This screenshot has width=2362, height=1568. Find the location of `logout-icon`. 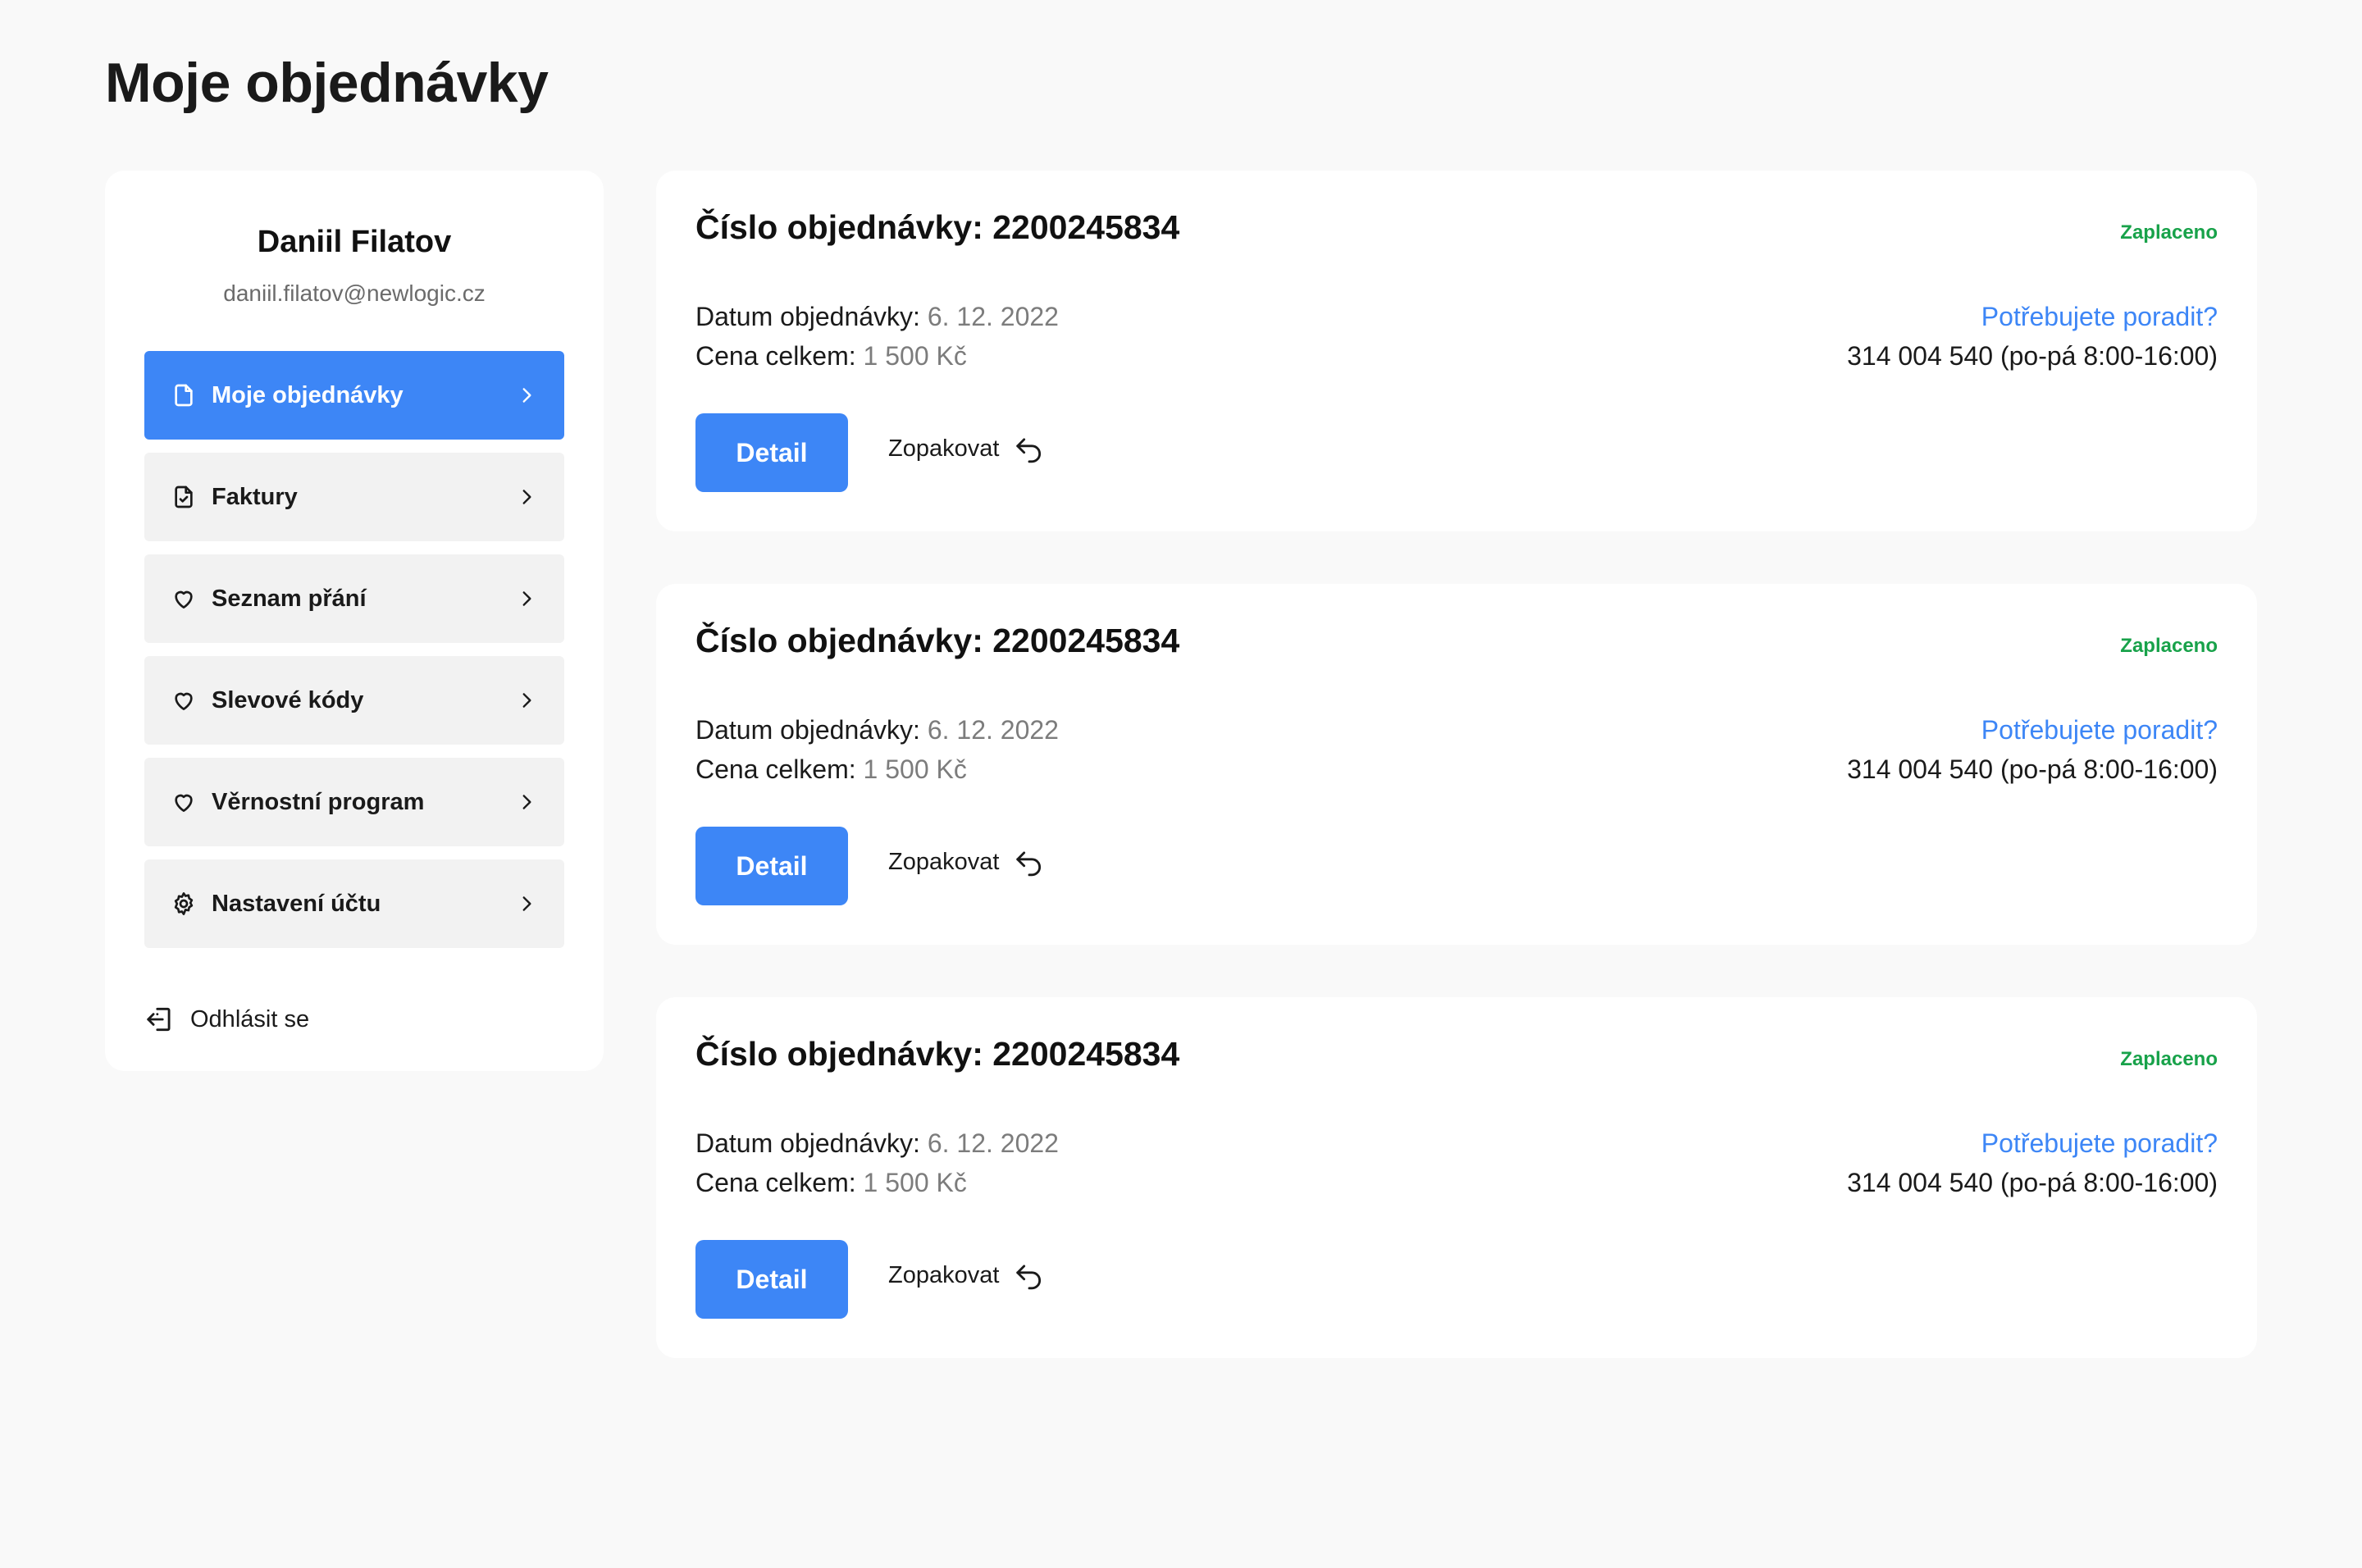

logout-icon is located at coordinates (159, 1019).